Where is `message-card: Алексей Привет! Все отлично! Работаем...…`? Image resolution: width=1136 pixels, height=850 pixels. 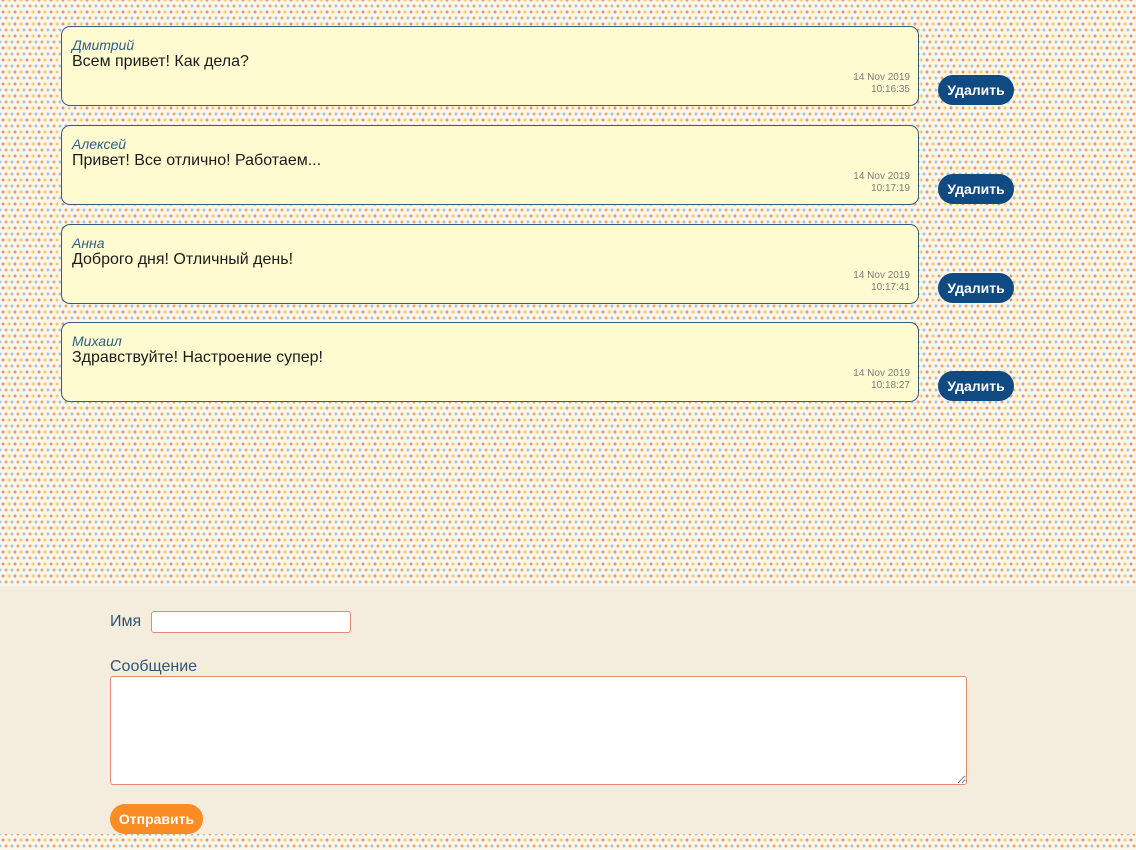 message-card: Алексей Привет! Все отлично! Работаем...… is located at coordinates (490, 165).